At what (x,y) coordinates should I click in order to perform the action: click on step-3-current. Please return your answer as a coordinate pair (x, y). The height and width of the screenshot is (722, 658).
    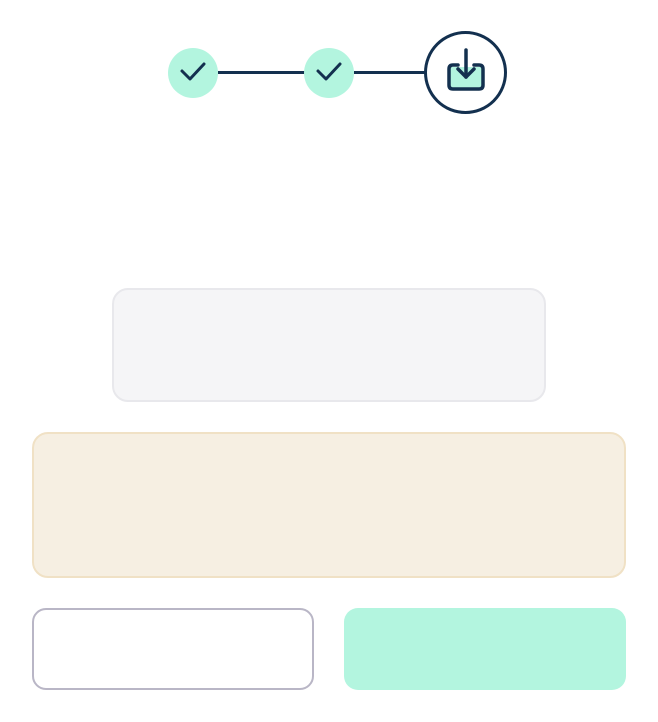
    Looking at the image, I should click on (465, 72).